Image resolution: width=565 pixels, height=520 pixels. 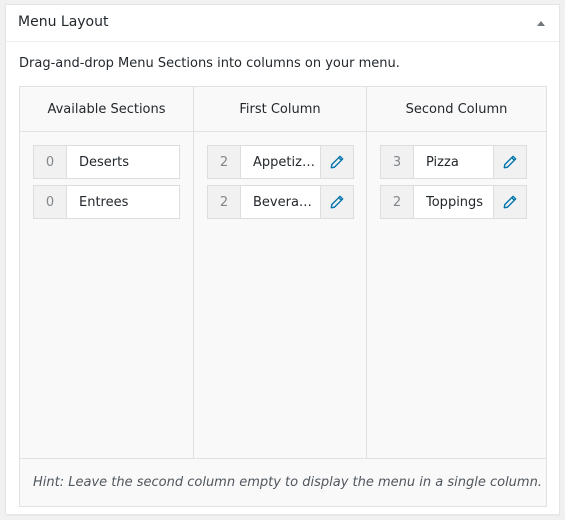 I want to click on menu-section-item: 3 Pizza, so click(x=453, y=162).